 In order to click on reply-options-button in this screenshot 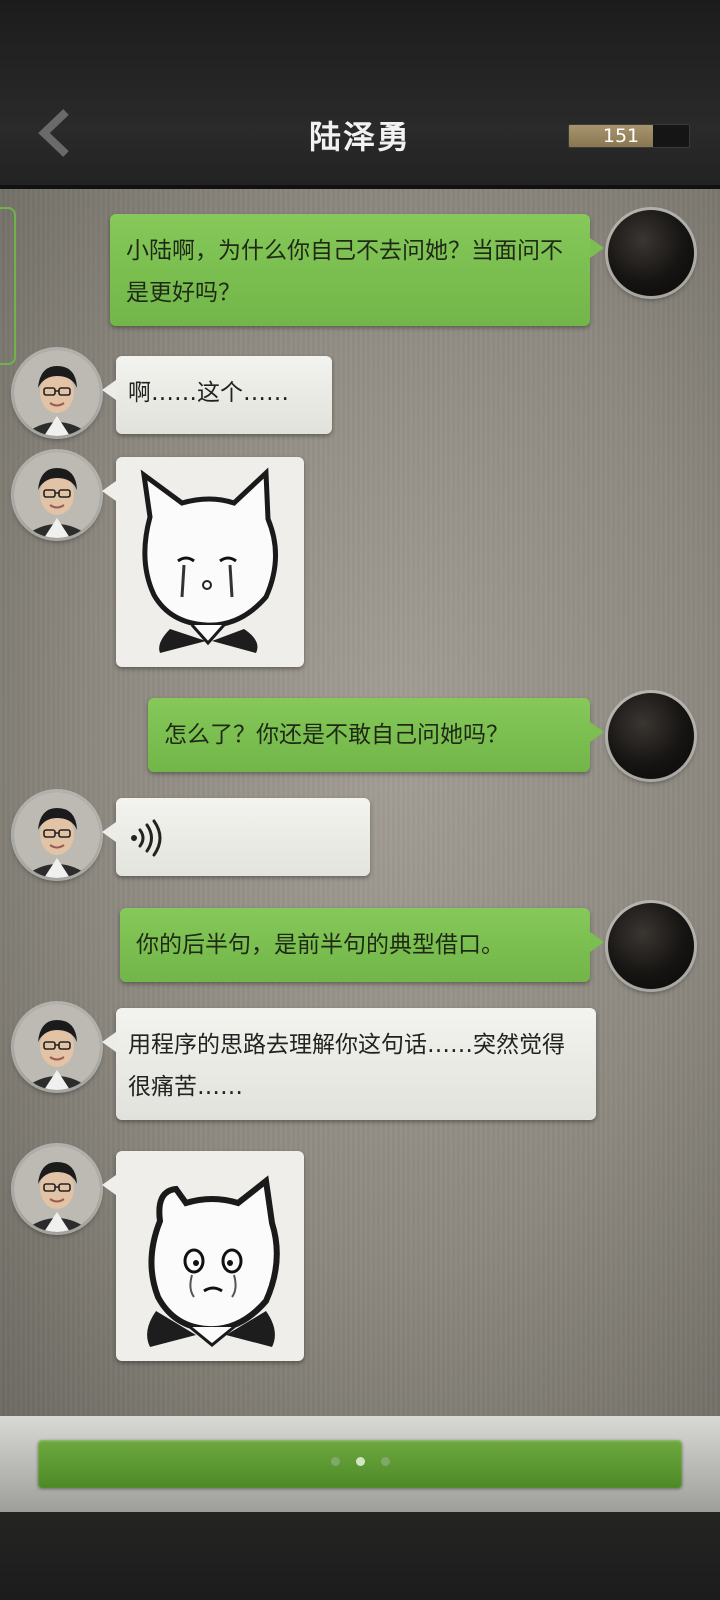, I will do `click(360, 1464)`.